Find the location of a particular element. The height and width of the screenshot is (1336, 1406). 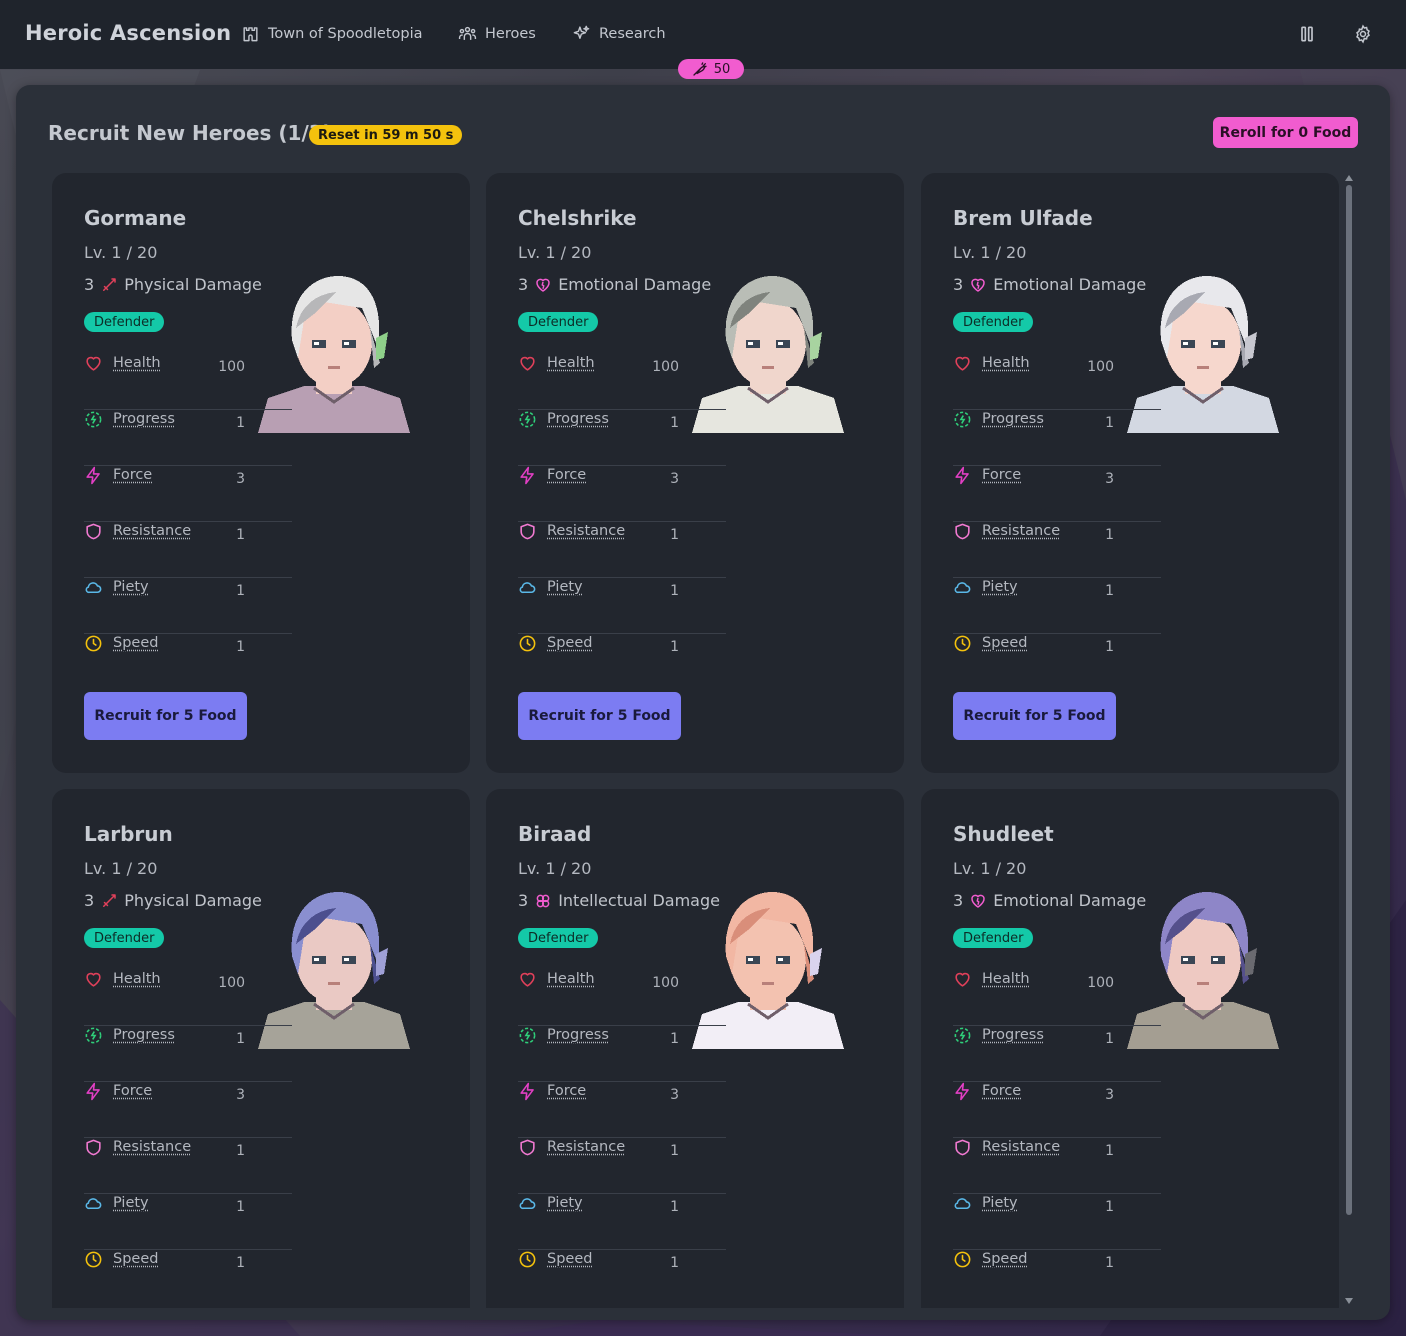

hero-name: Brem Ulfade is located at coordinates (1023, 218).